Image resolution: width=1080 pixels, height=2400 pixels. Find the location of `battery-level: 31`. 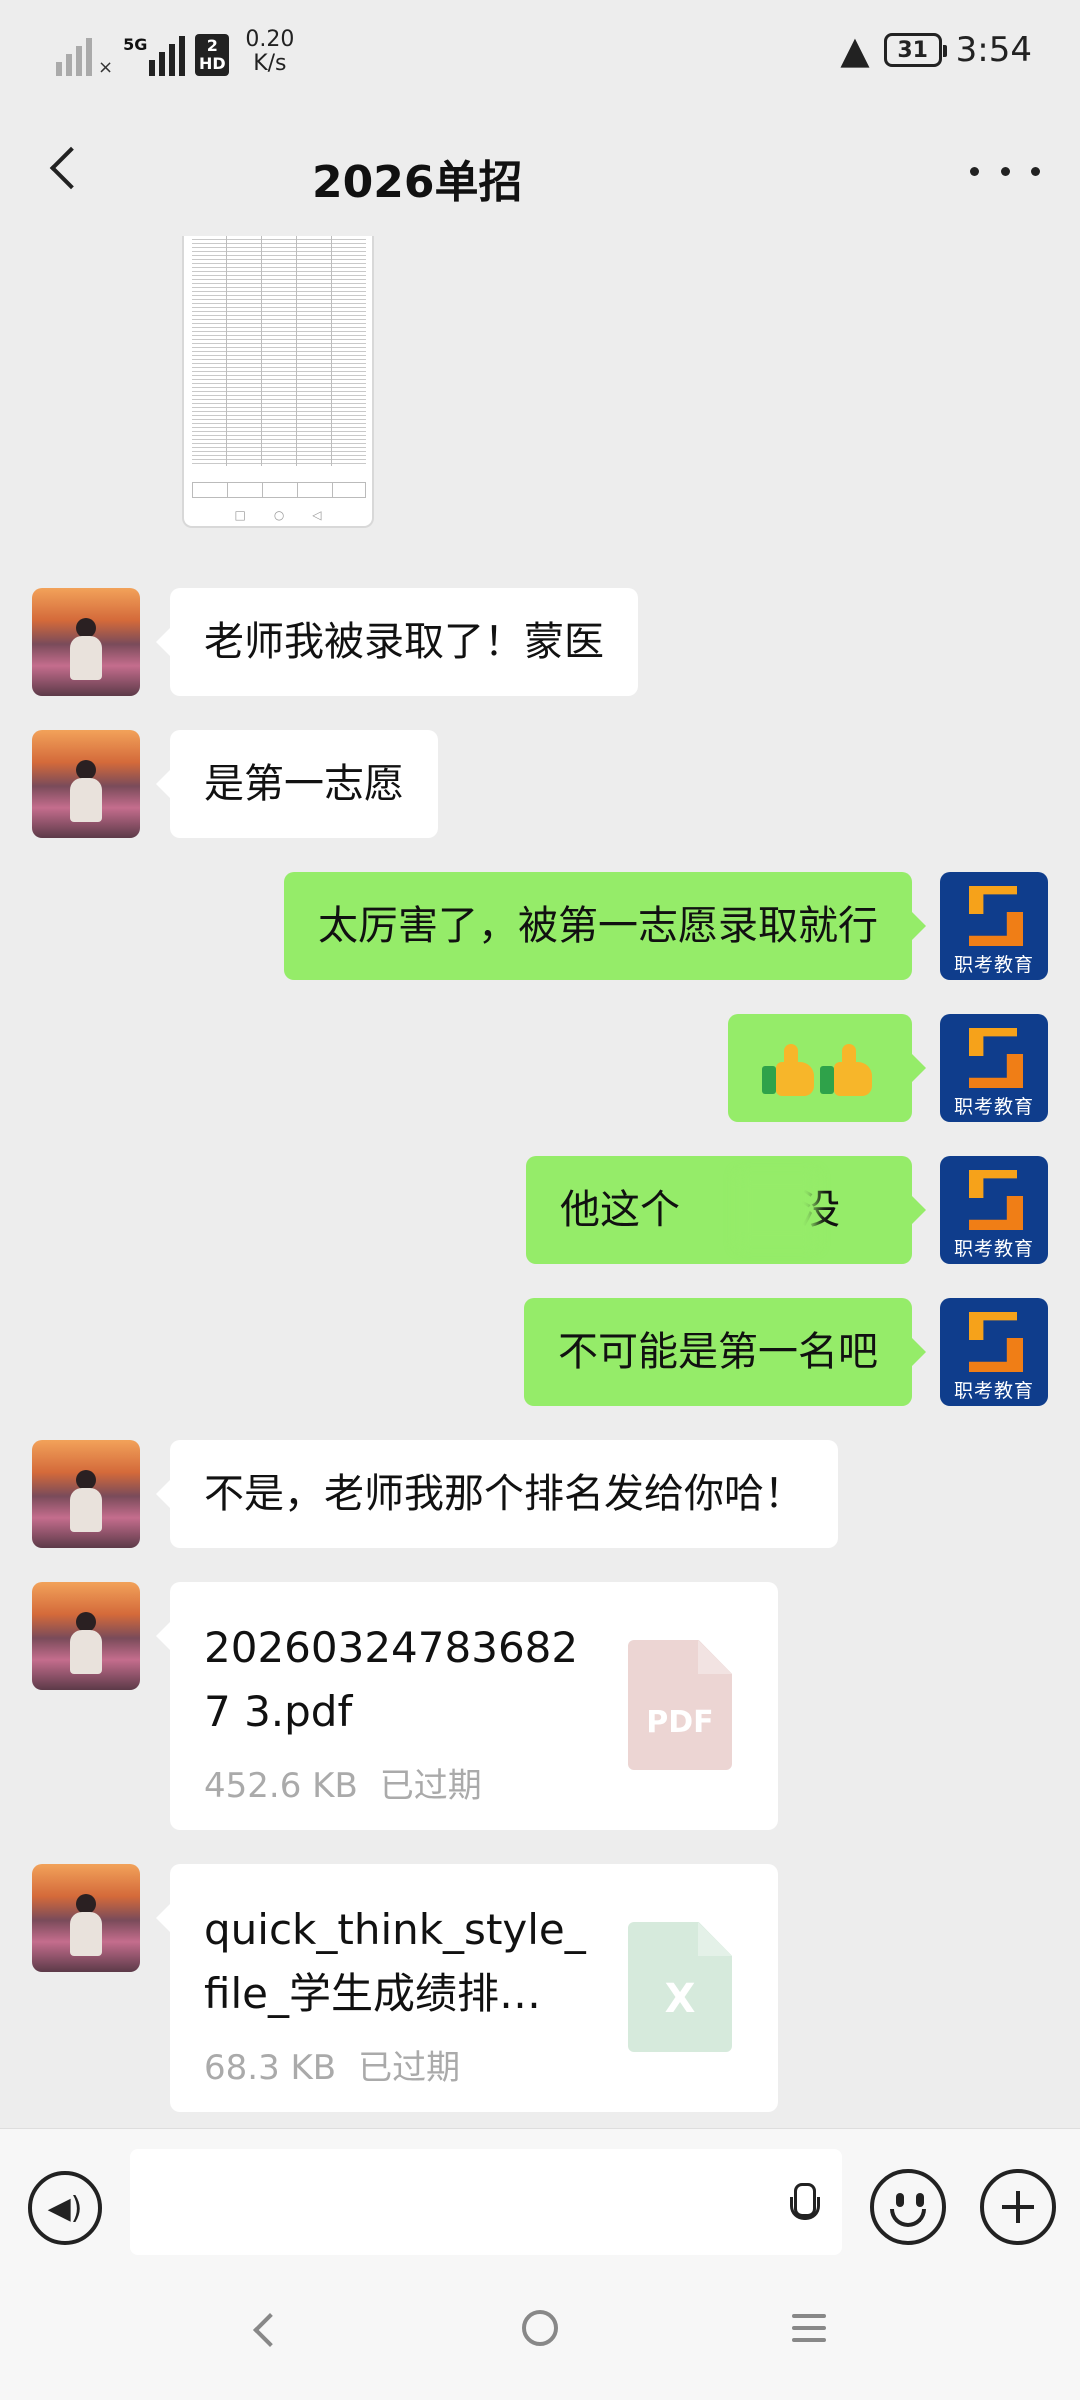

battery-level: 31 is located at coordinates (912, 50).